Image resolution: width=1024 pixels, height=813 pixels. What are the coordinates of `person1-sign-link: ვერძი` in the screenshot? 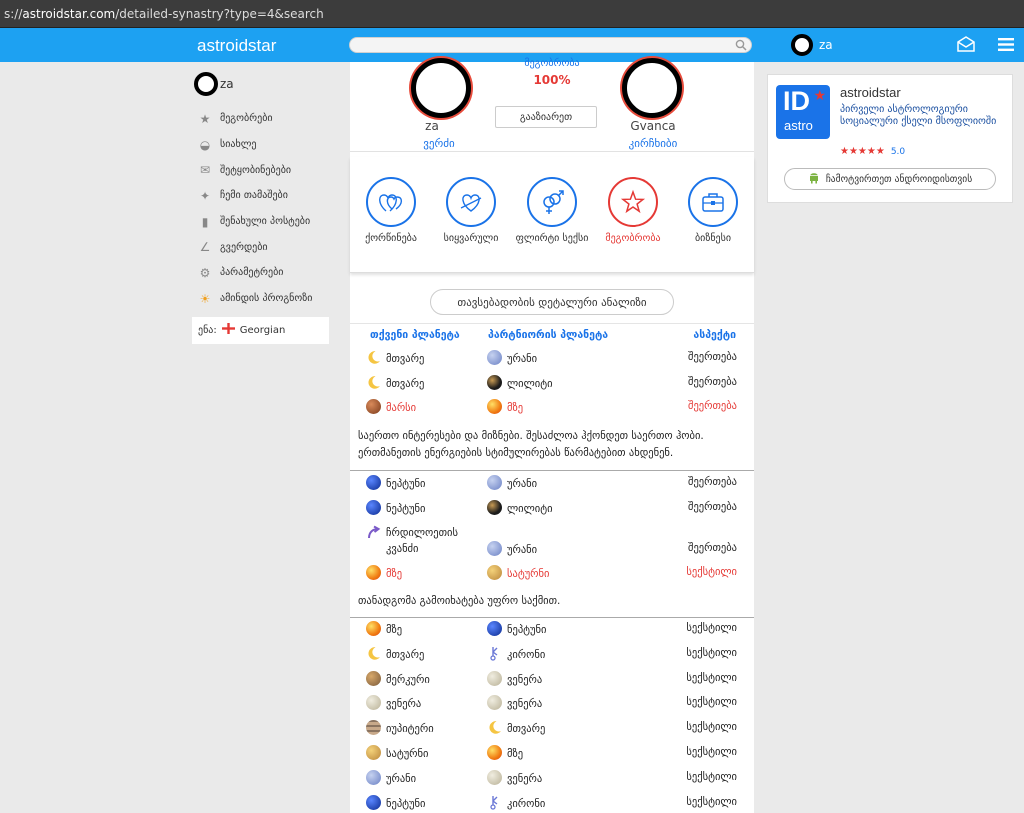 It's located at (439, 143).